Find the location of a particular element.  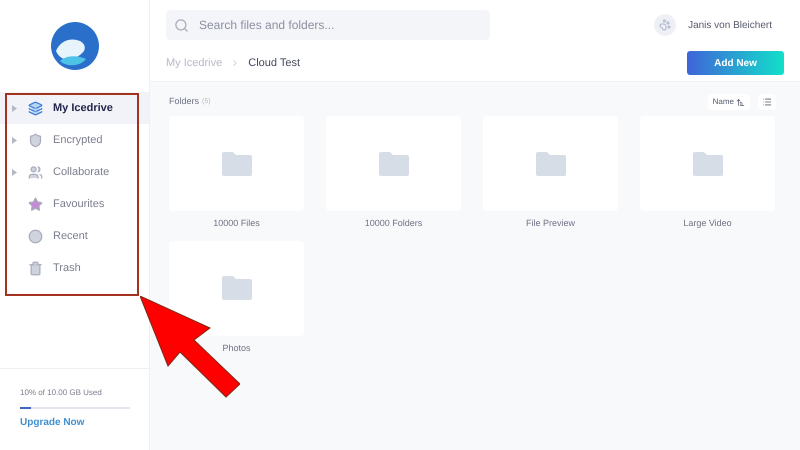

shield-icon is located at coordinates (35, 140).